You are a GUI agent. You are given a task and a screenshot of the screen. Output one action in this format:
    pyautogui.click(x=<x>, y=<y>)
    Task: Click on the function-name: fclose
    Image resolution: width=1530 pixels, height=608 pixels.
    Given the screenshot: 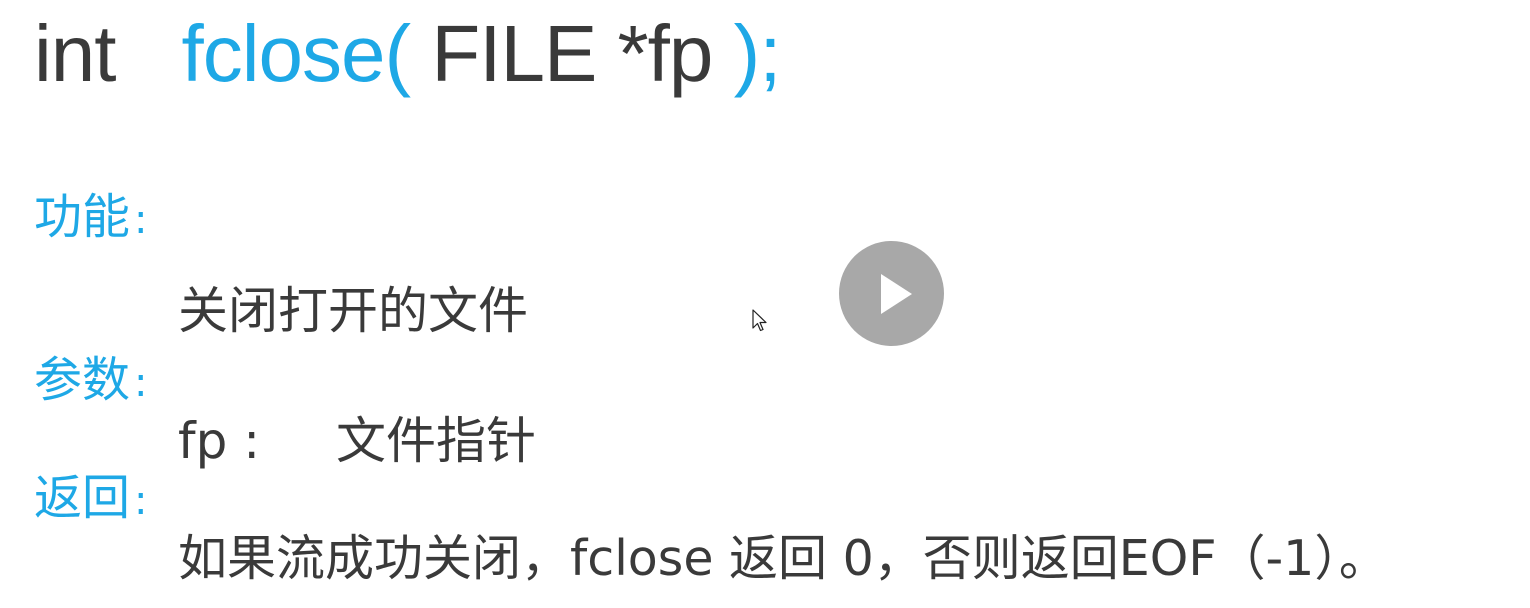 What is the action you would take?
    pyautogui.click(x=283, y=53)
    